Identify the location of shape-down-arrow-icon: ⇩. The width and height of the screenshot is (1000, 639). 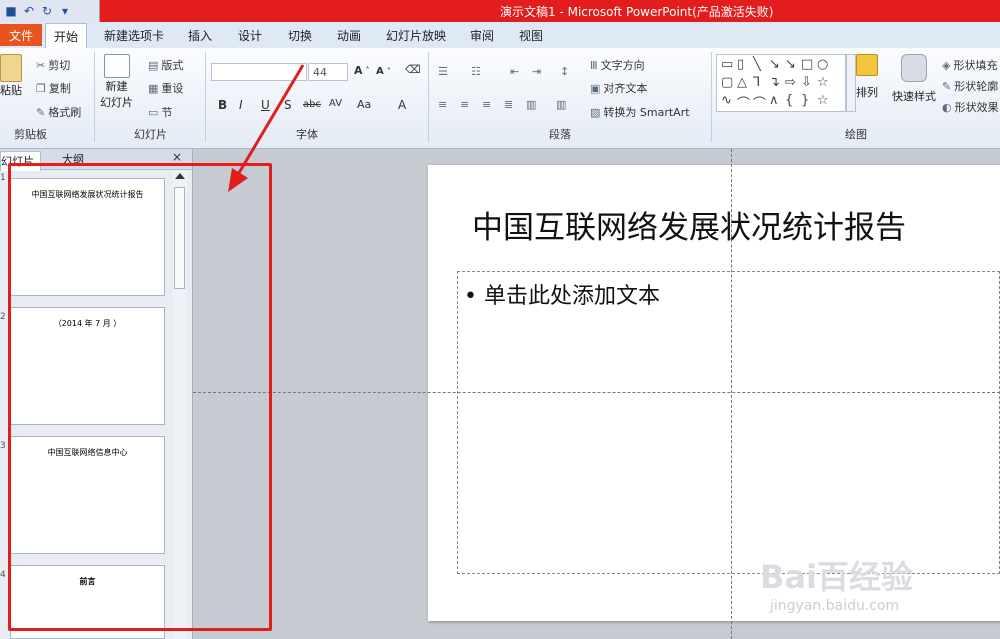
(809, 84).